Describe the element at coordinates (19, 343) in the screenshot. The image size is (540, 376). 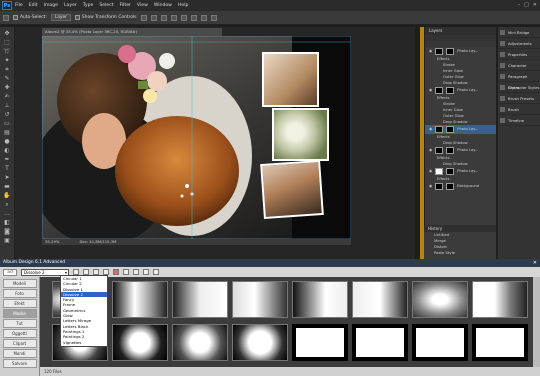
I see `nav-button-clipart: Clipart` at that location.